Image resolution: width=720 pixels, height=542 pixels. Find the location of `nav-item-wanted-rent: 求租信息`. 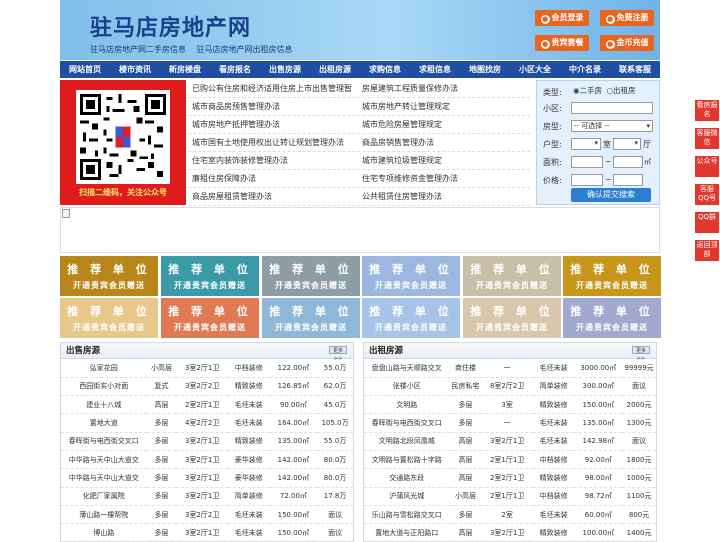

nav-item-wanted-rent: 求租信息 is located at coordinates (435, 69).